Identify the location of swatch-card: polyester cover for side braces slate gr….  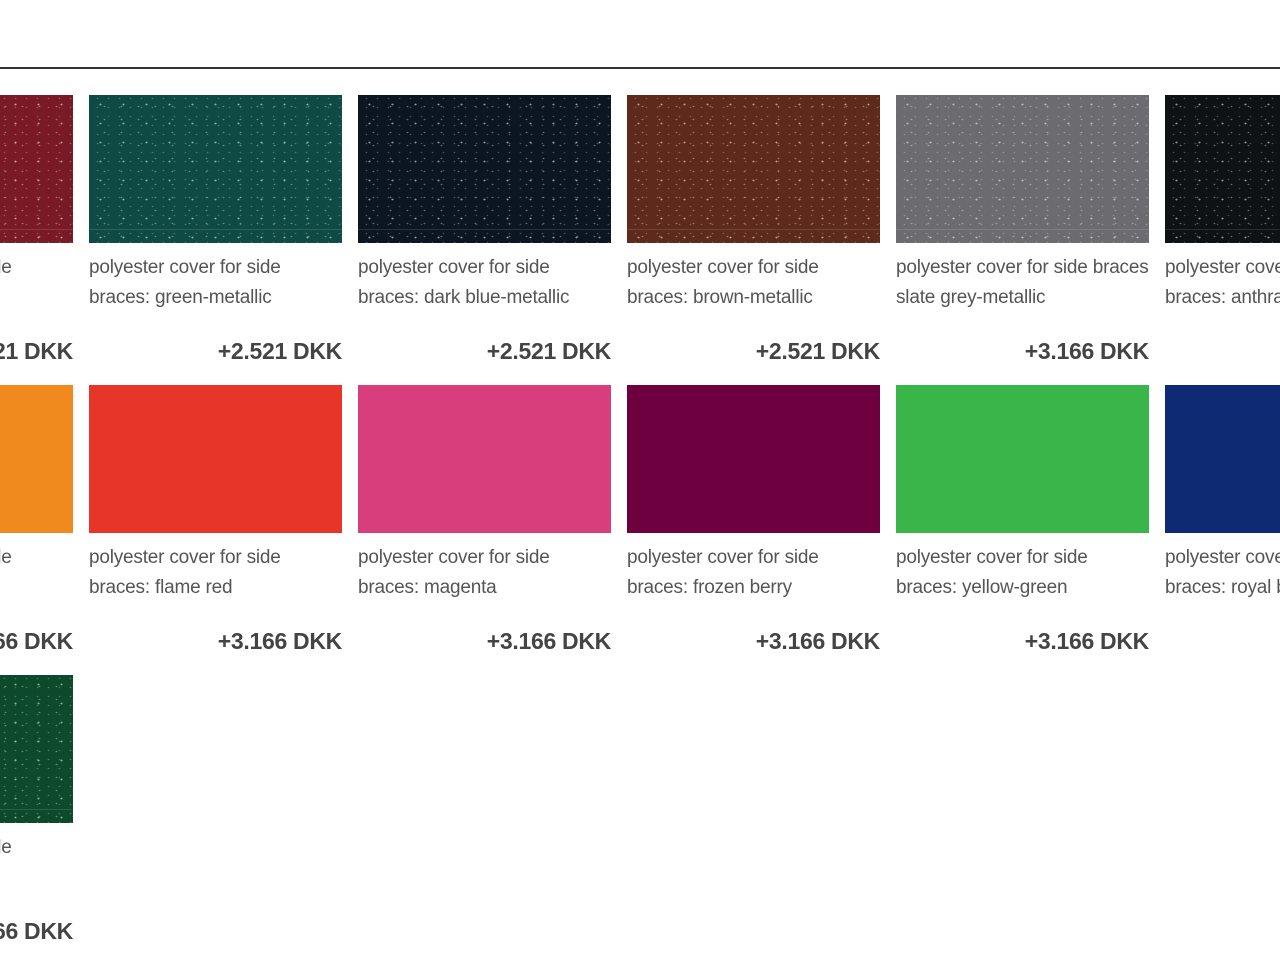
(1022, 240).